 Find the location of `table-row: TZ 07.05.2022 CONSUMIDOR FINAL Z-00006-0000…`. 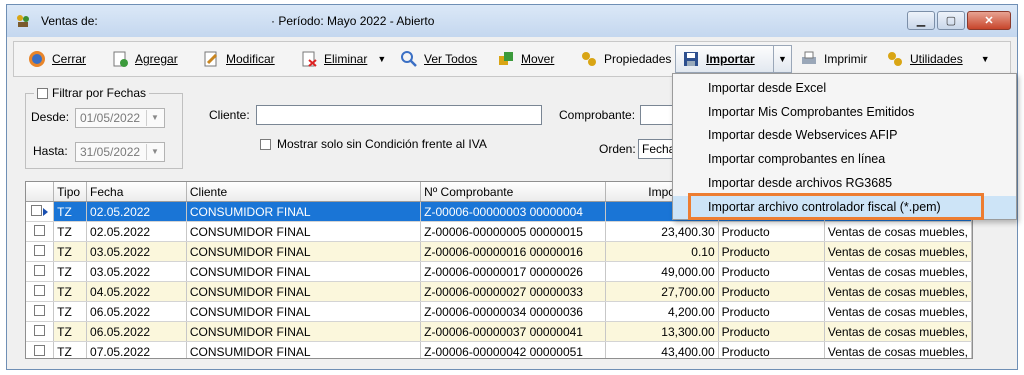

table-row: TZ 07.05.2022 CONSUMIDOR FINAL Z-00006-0000… is located at coordinates (499, 349).